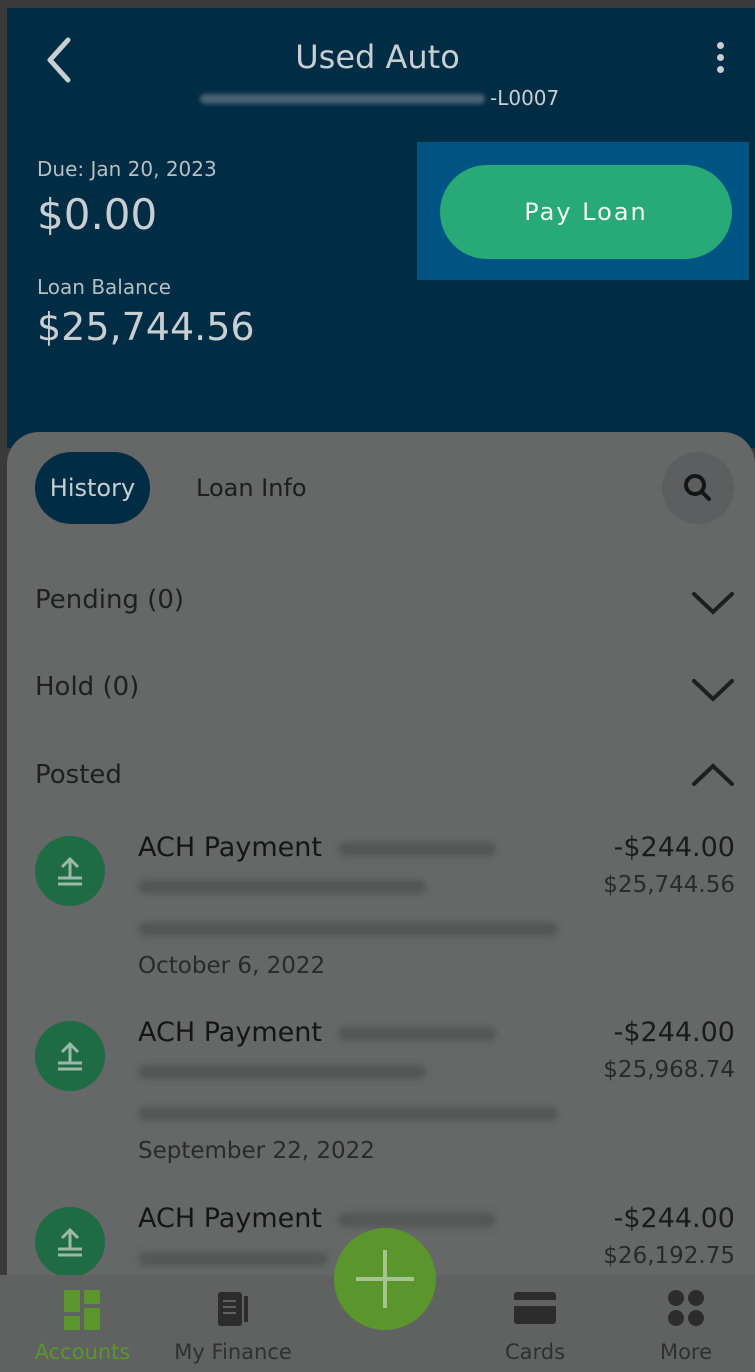  Describe the element at coordinates (535, 1308) in the screenshot. I see `cards-icon` at that location.